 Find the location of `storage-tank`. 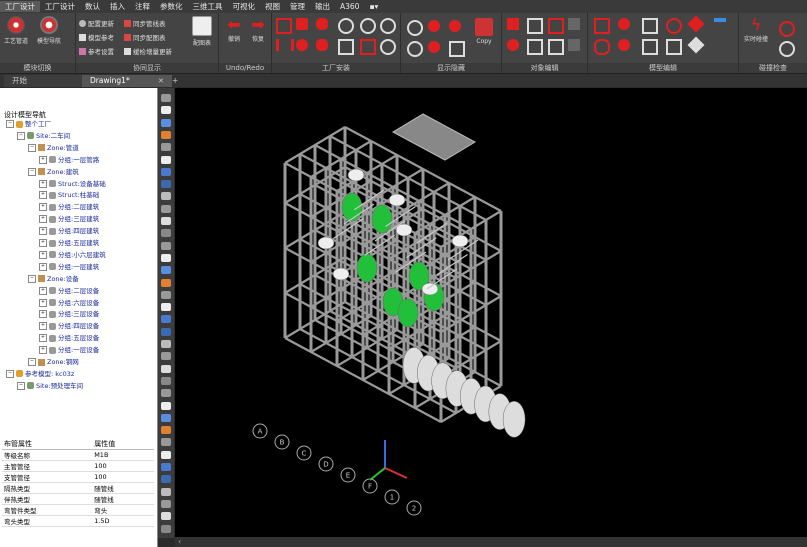

storage-tank is located at coordinates (514, 419).